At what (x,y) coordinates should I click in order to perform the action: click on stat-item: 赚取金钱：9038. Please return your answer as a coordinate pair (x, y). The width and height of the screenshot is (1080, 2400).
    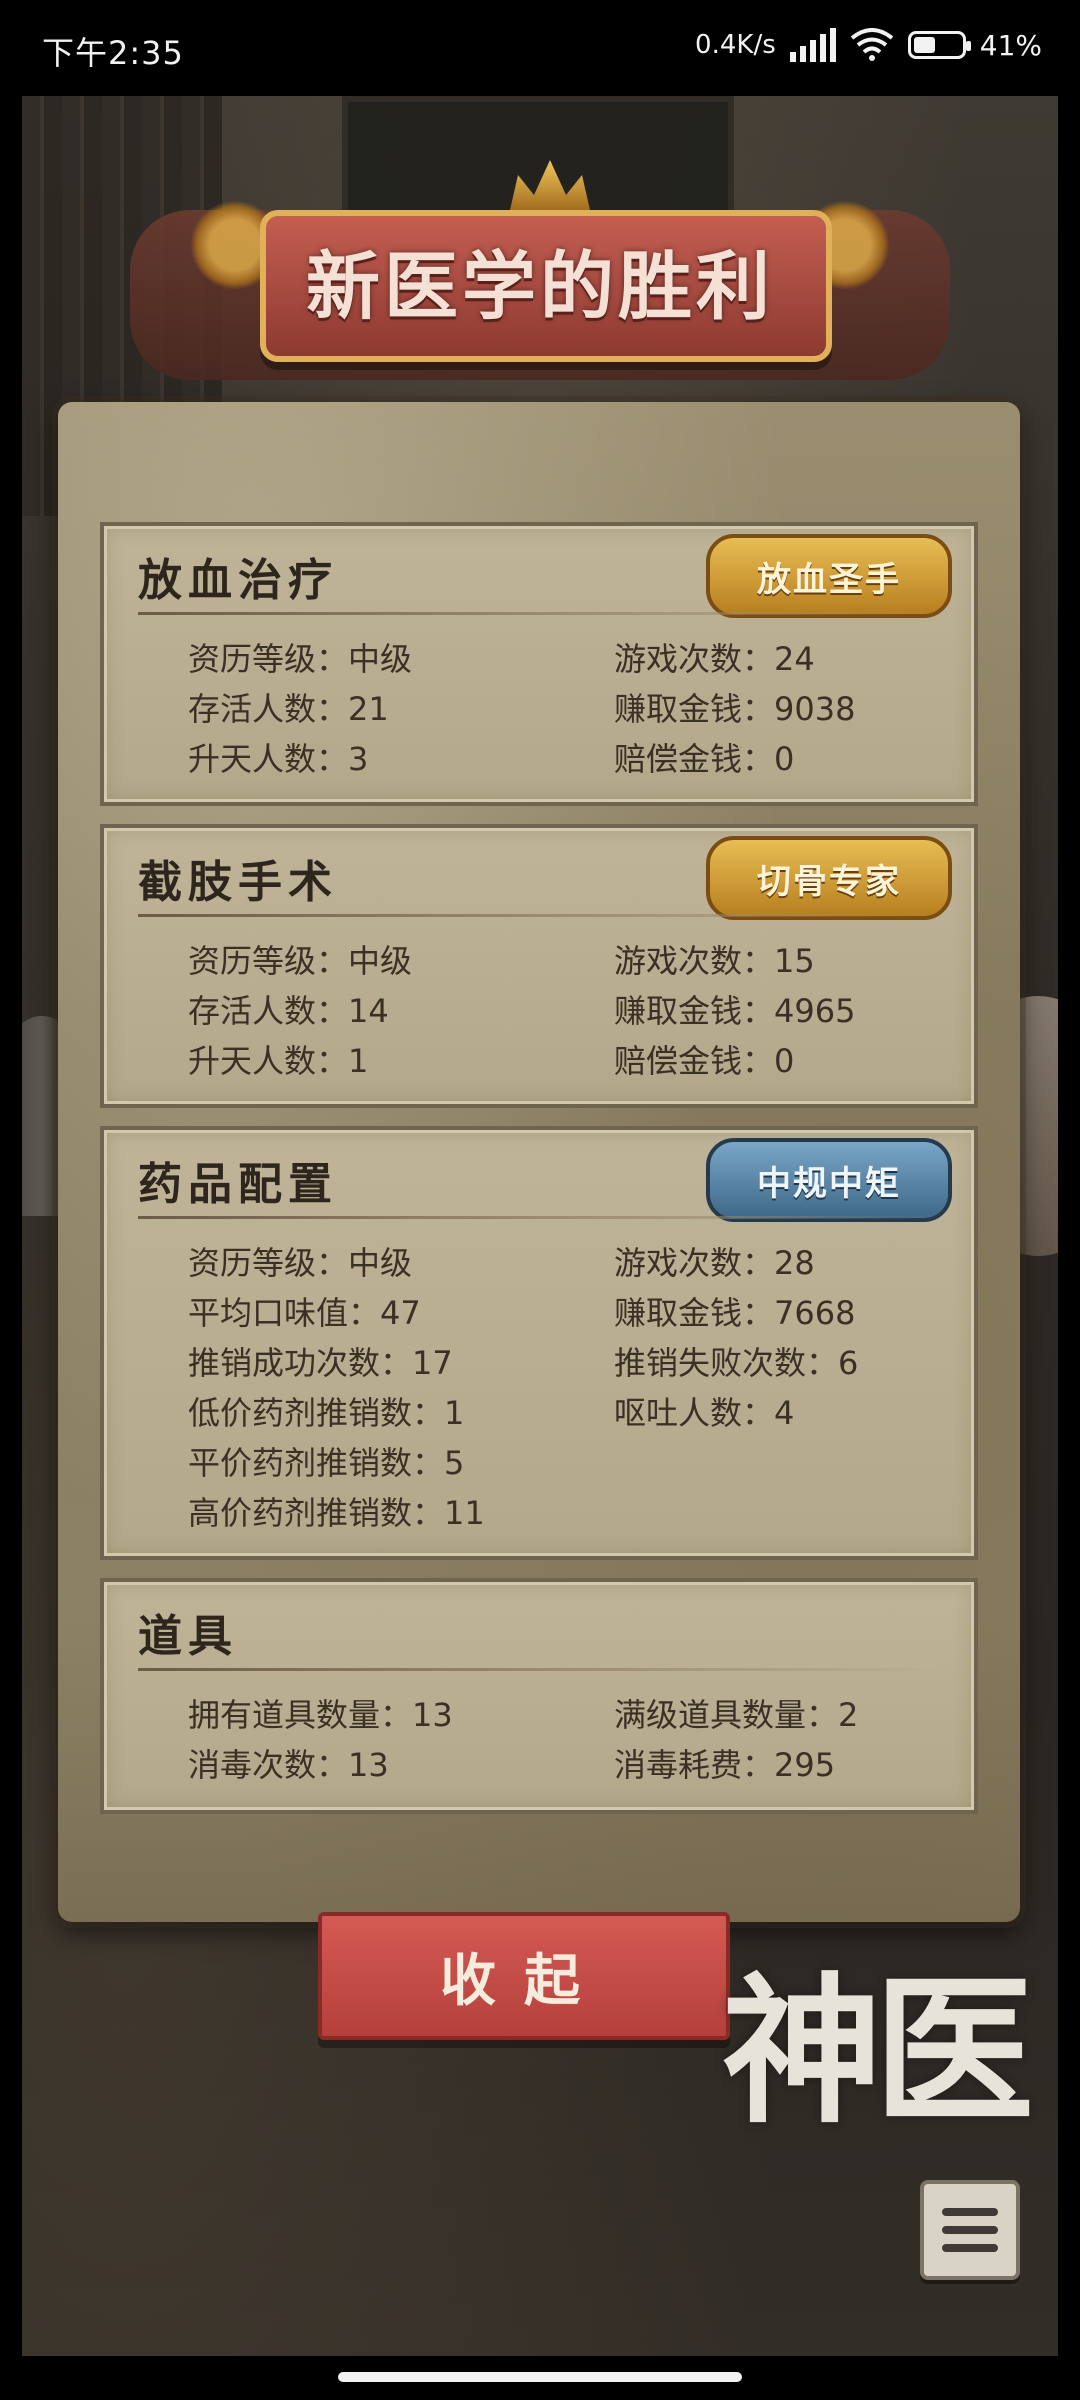
    Looking at the image, I should click on (735, 709).